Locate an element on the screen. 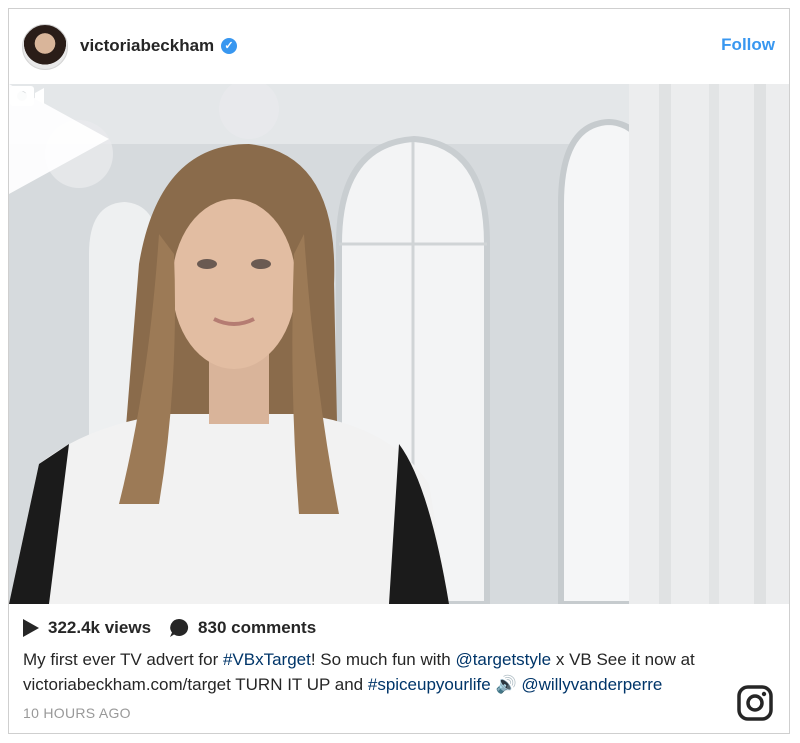  mention-targetstyle: @targetstyle is located at coordinates (503, 659).